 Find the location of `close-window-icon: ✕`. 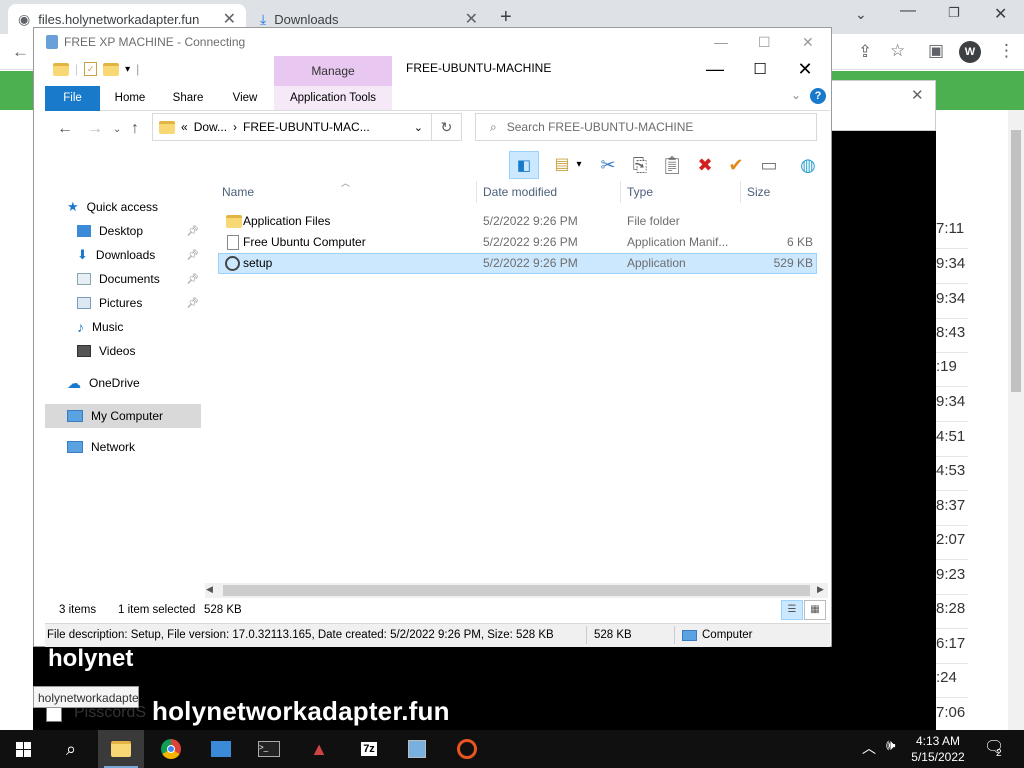

close-window-icon: ✕ is located at coordinates (1000, 14).